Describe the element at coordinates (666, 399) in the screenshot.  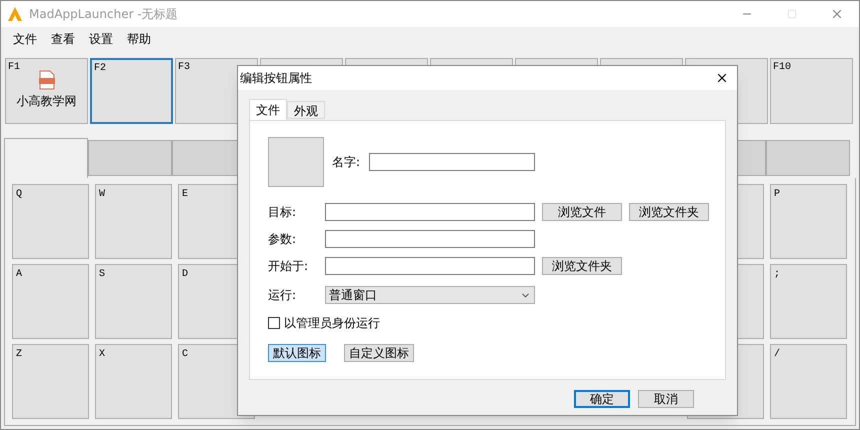
I see `cancel-button: 取消` at that location.